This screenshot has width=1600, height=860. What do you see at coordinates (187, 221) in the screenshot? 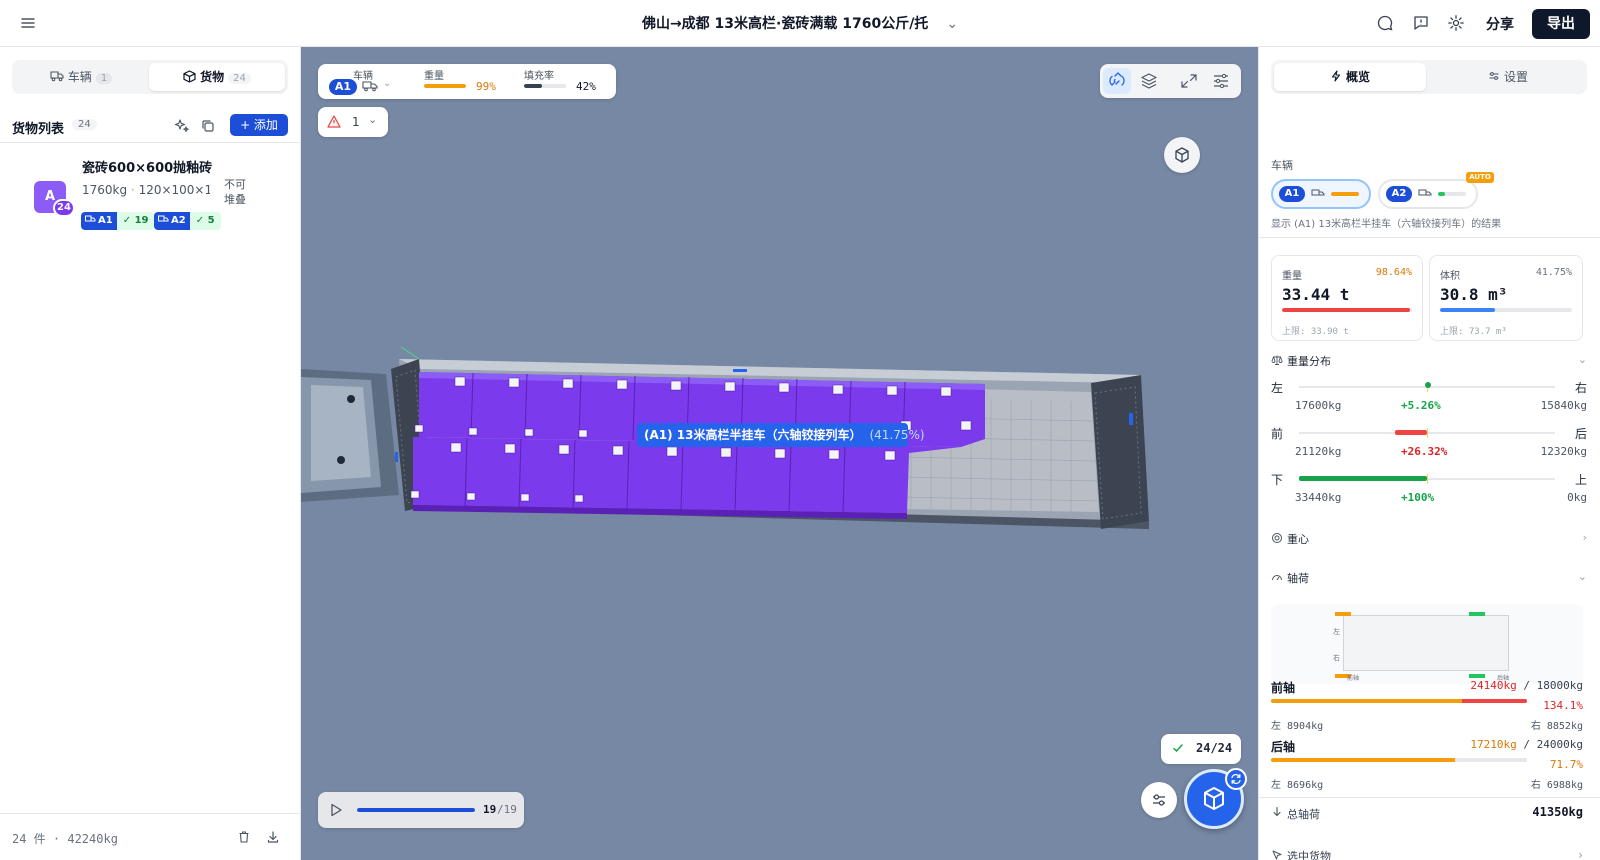
I see `vehicle-tag-a2: A2 ✓ 5` at bounding box center [187, 221].